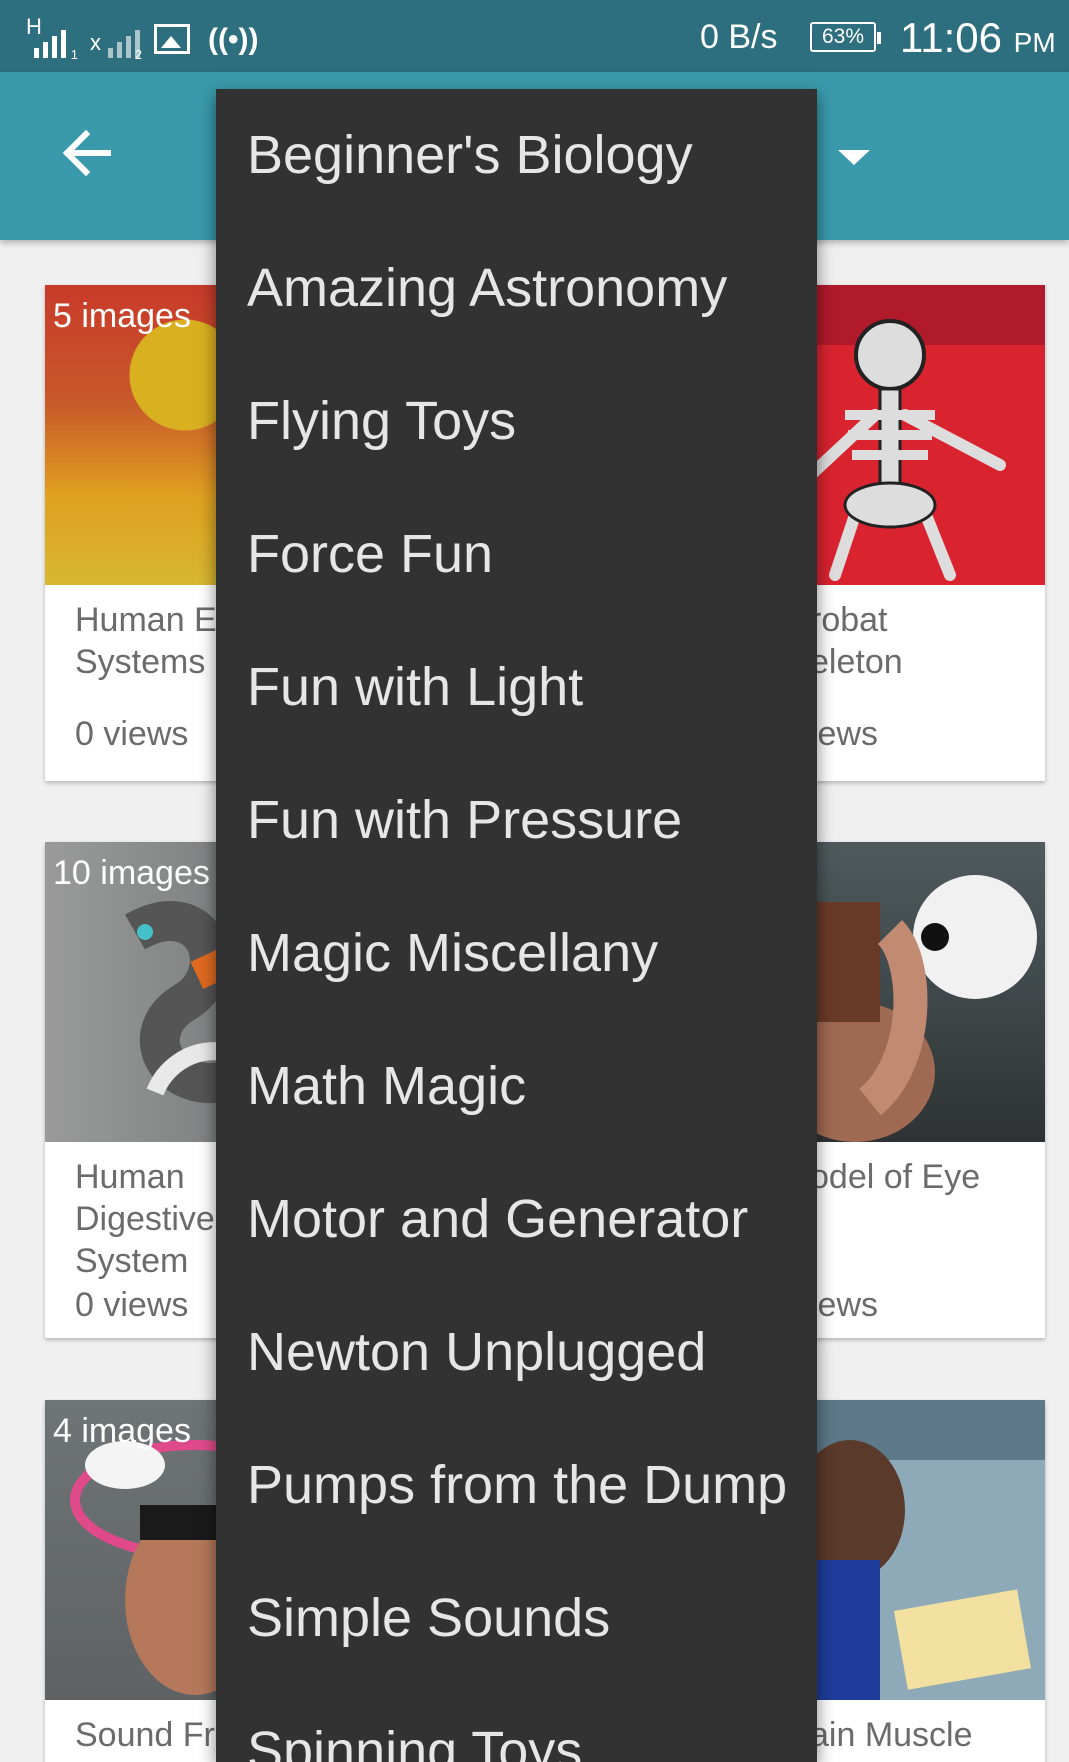 The image size is (1069, 1762). What do you see at coordinates (854, 157) in the screenshot?
I see `caret-down-icon` at bounding box center [854, 157].